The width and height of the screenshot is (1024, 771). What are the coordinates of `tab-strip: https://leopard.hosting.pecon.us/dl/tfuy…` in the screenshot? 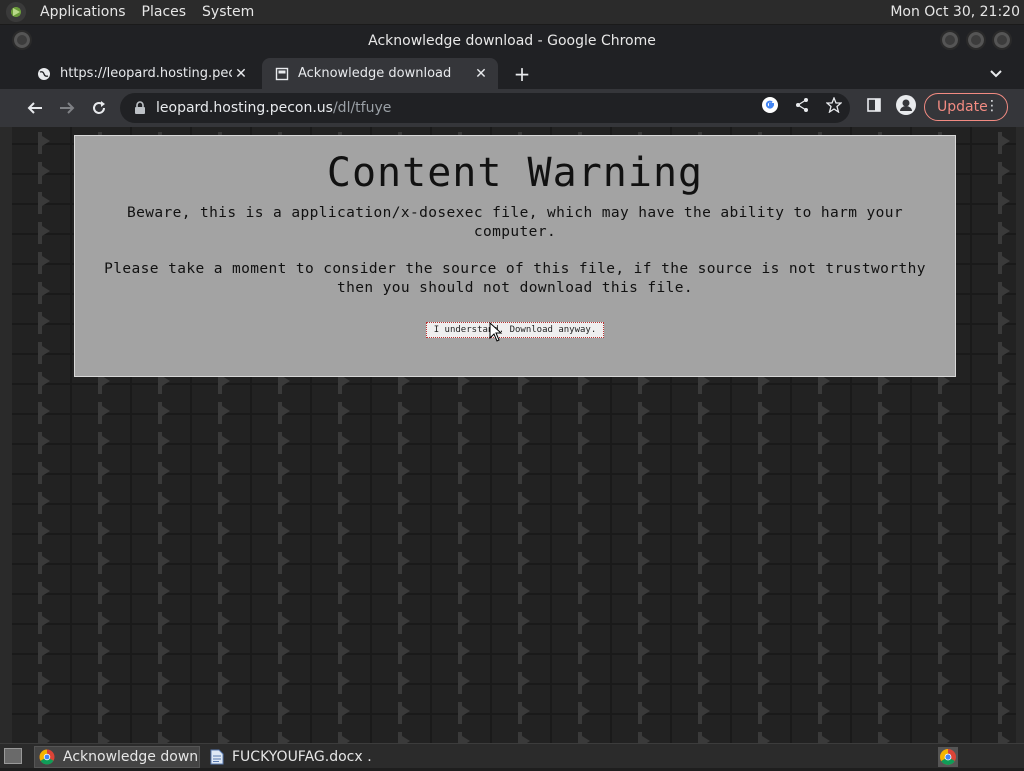 It's located at (512, 72).